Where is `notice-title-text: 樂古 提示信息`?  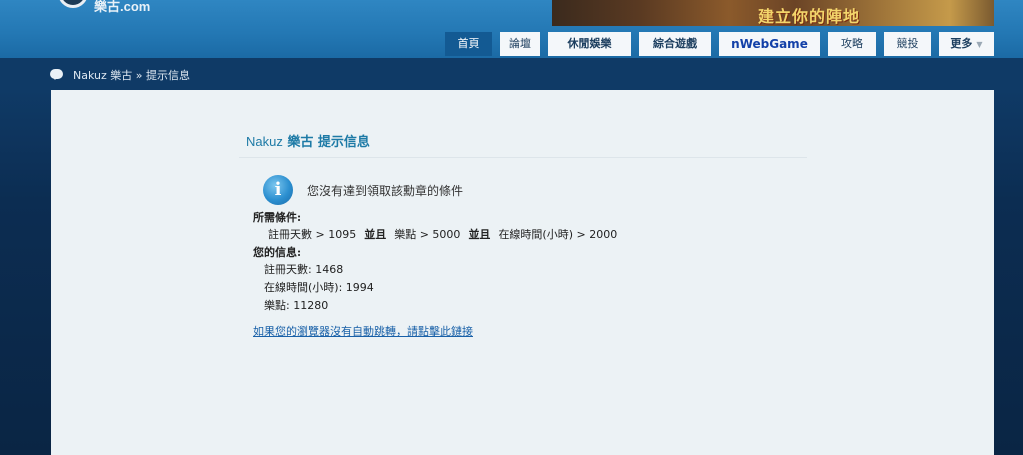
notice-title-text: 樂古 提示信息 is located at coordinates (328, 142).